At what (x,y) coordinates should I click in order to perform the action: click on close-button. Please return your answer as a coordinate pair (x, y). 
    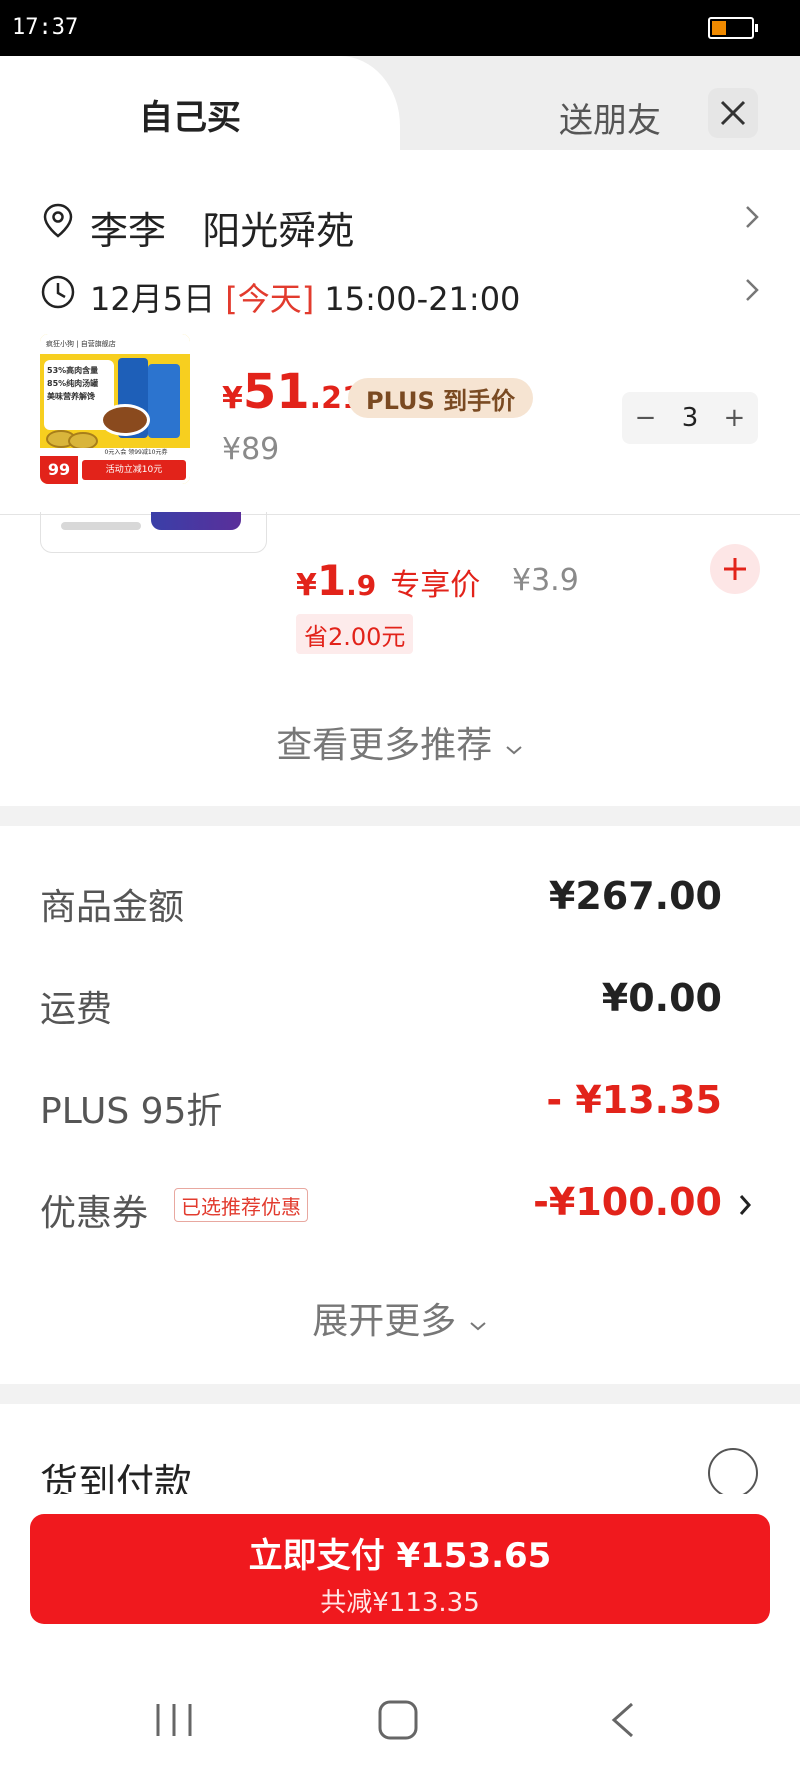
    Looking at the image, I should click on (733, 113).